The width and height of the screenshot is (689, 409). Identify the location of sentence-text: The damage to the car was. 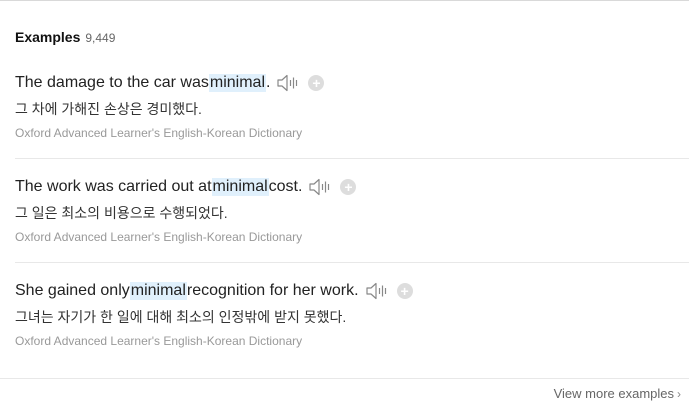
(112, 82).